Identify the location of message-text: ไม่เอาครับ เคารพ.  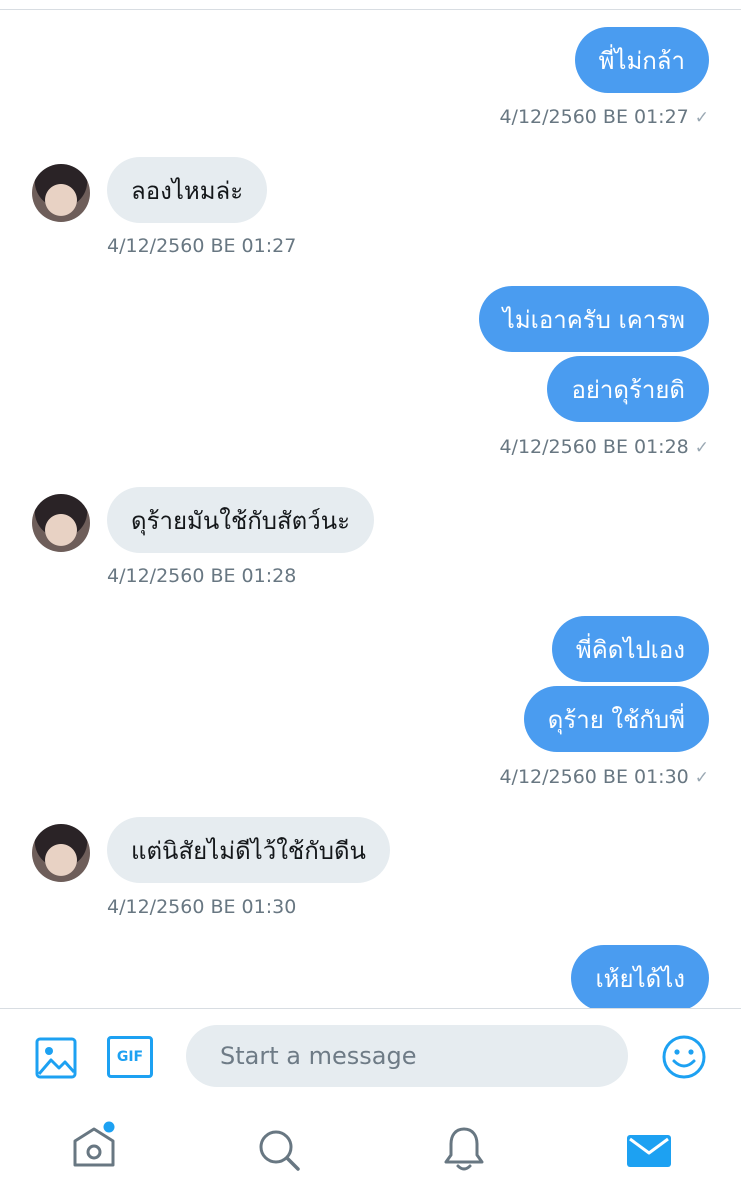
(593, 319).